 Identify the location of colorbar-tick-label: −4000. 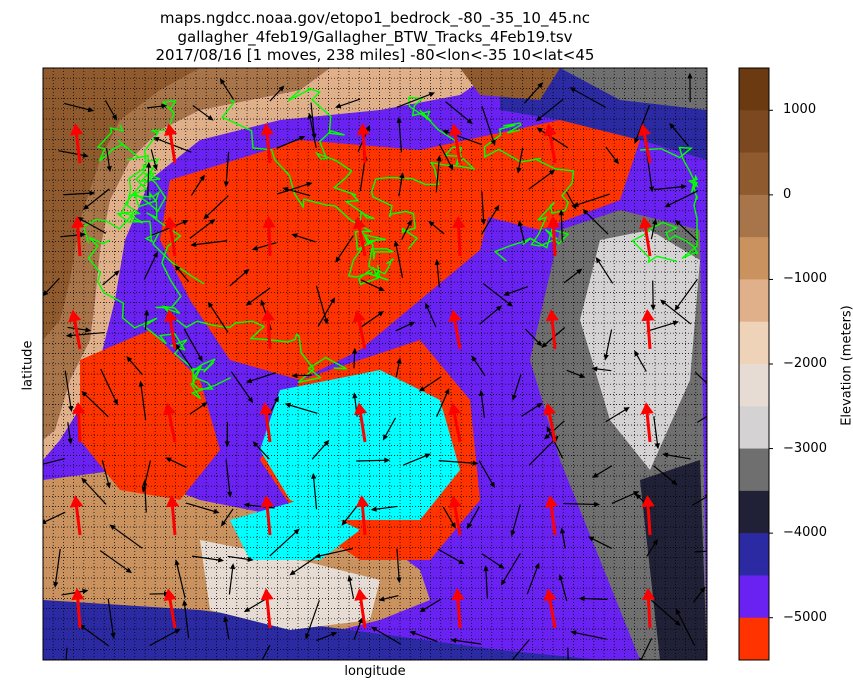
(805, 533).